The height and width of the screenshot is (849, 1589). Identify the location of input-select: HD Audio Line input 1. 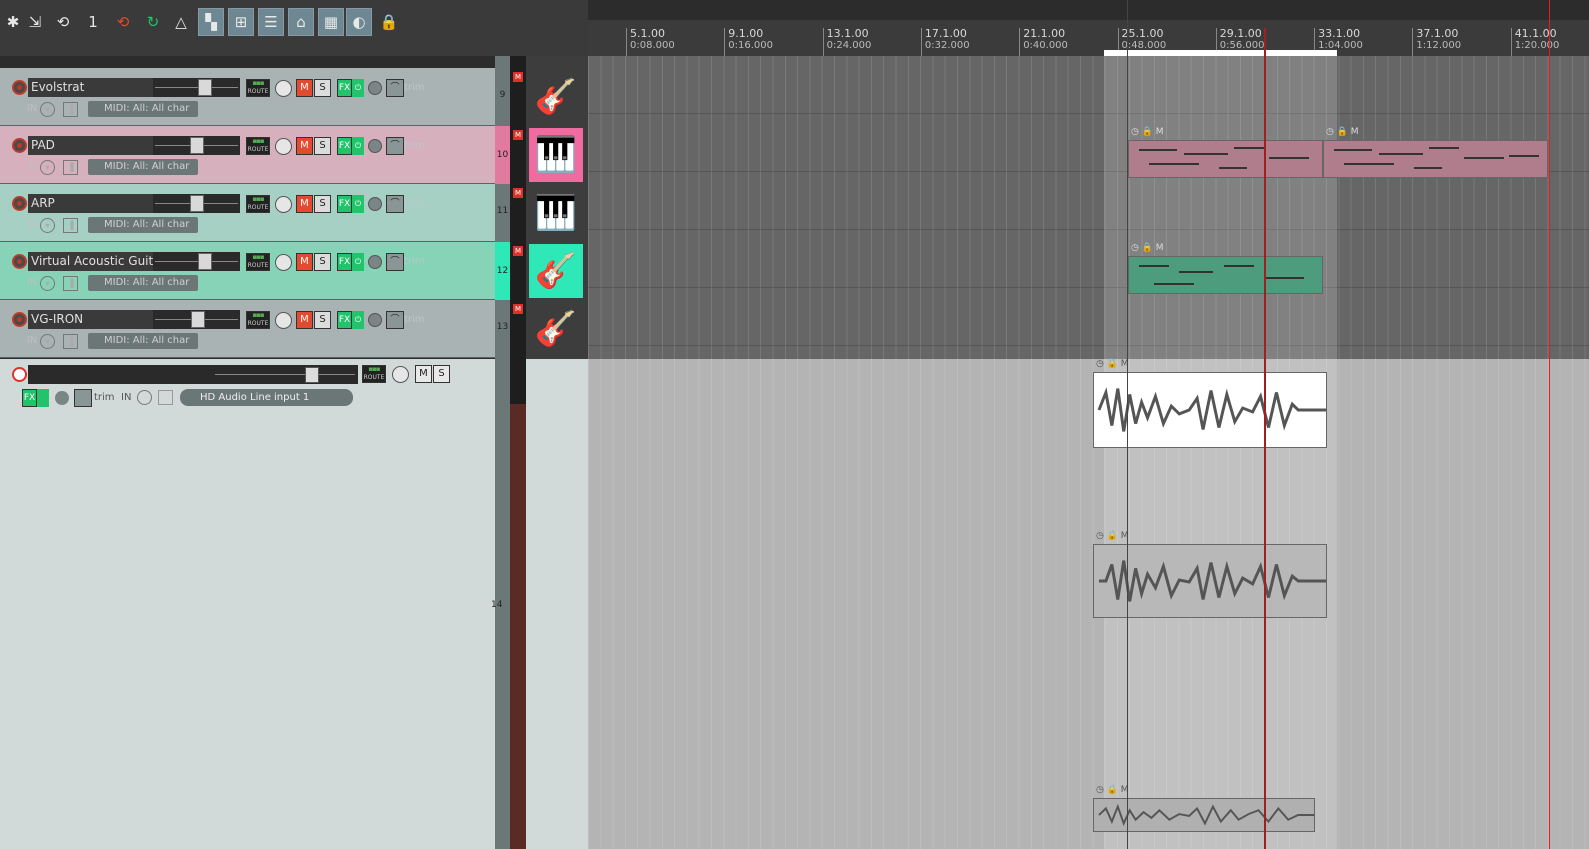
(266, 397).